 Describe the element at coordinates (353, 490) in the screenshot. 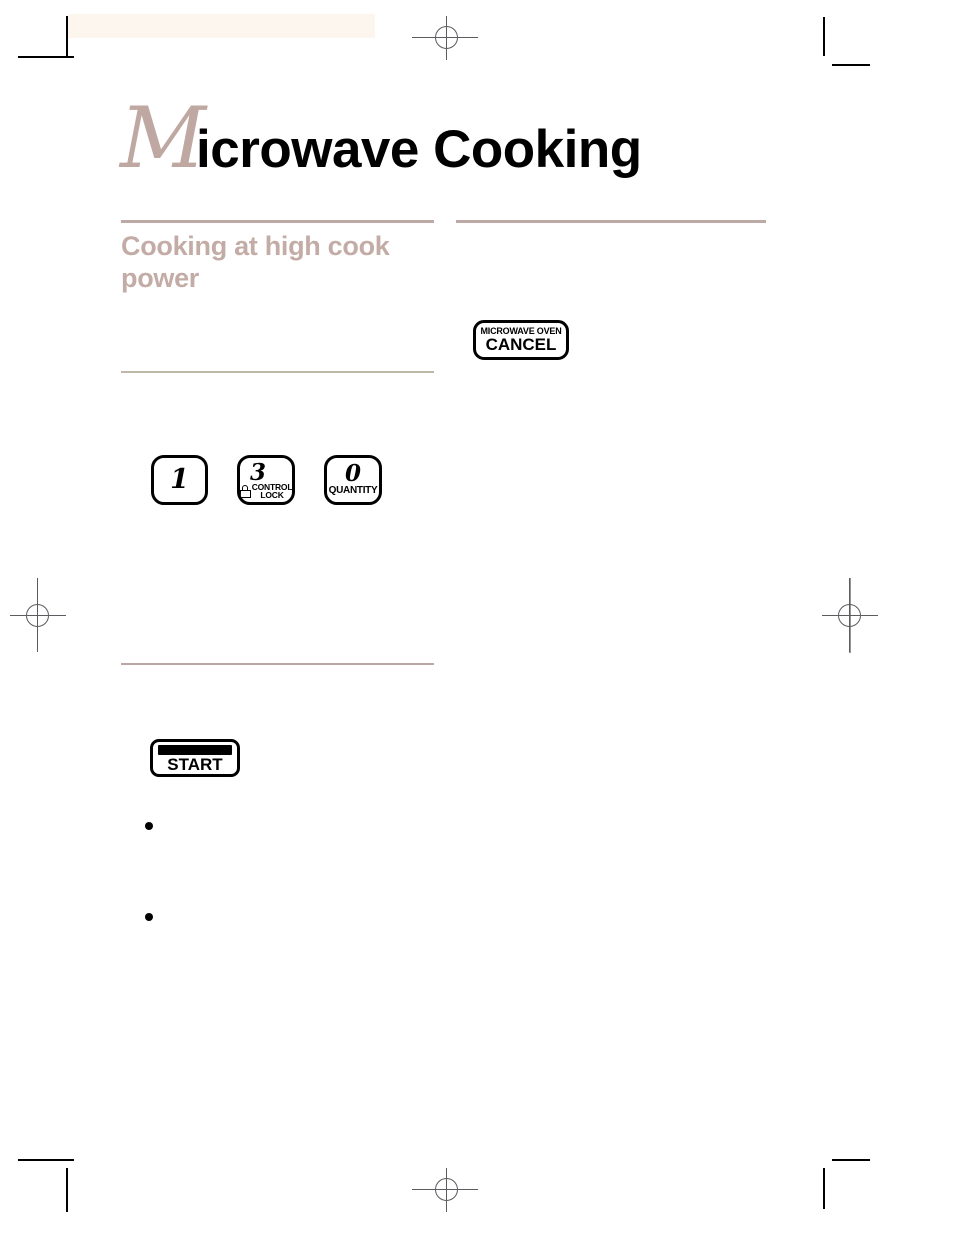

I see `quantity-label: QUANTITY` at that location.